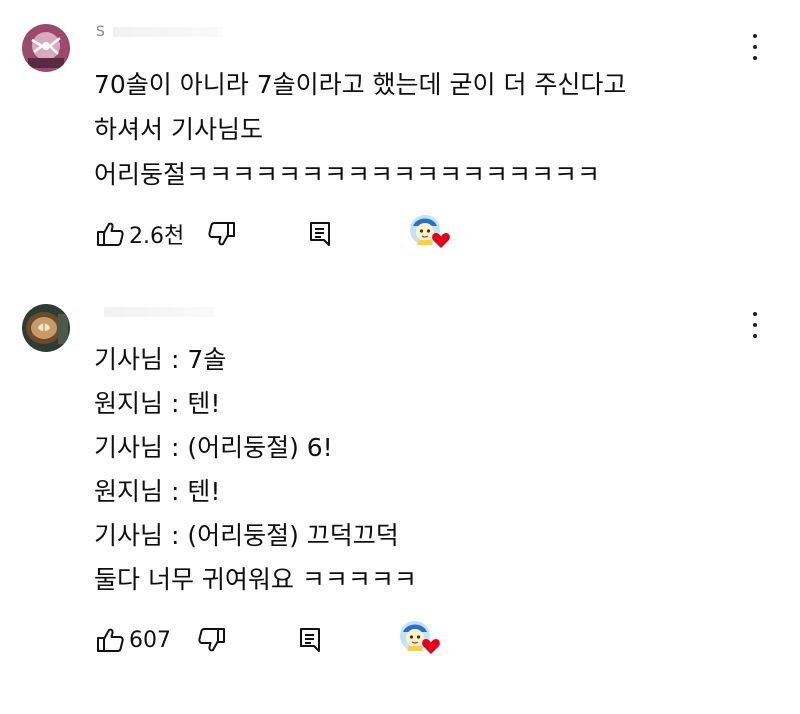  Describe the element at coordinates (178, 129) in the screenshot. I see `comment-line: 하셔서 기사님도` at that location.